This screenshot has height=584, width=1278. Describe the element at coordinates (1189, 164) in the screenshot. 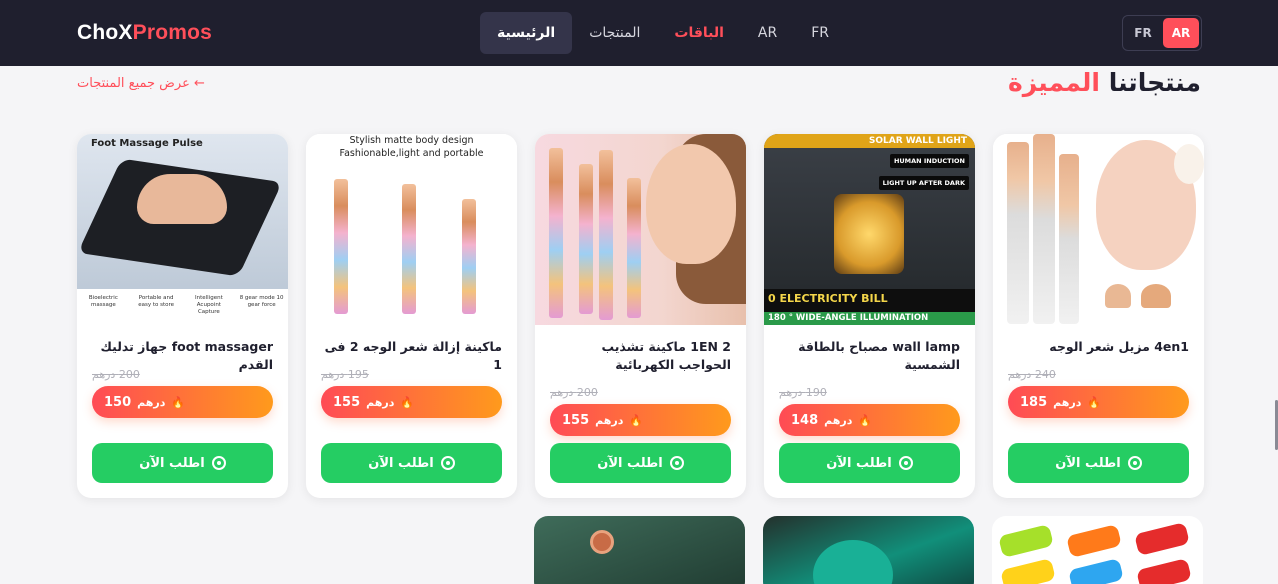

I see `flower-shape` at that location.